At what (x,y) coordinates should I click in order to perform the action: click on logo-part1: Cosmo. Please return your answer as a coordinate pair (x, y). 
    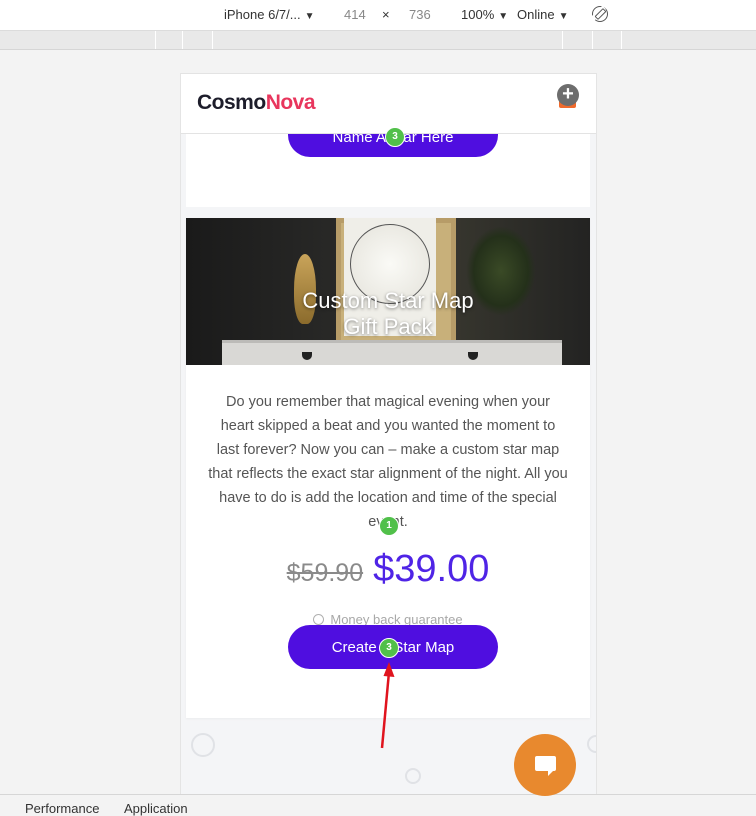
    Looking at the image, I should click on (231, 102).